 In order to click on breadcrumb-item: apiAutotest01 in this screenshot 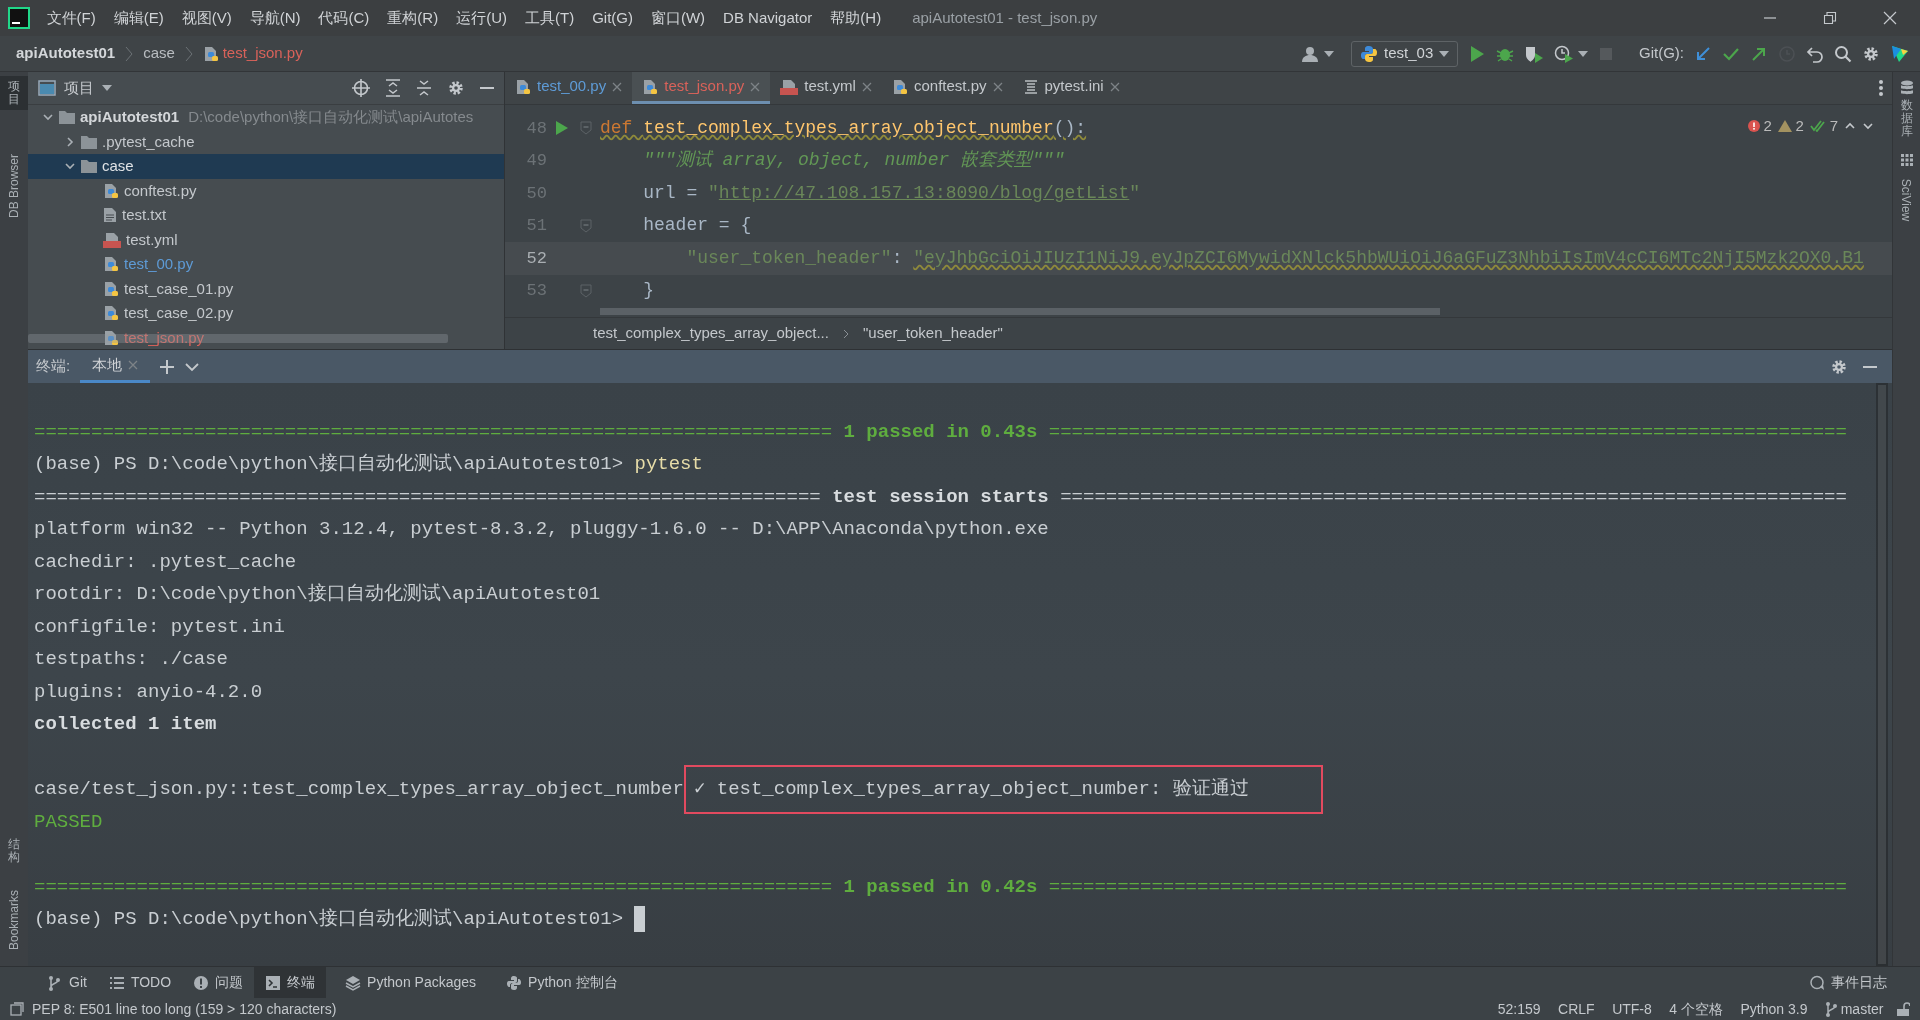, I will do `click(66, 53)`.